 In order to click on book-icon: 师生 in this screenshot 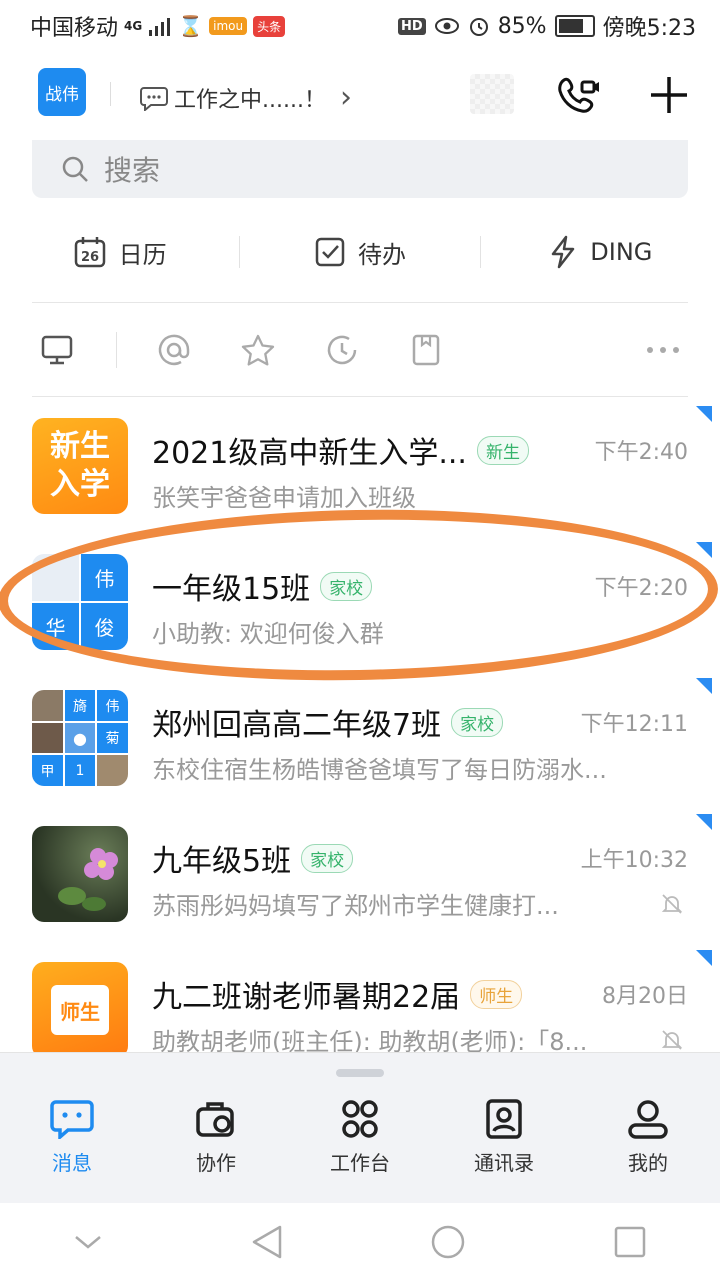, I will do `click(80, 1010)`.